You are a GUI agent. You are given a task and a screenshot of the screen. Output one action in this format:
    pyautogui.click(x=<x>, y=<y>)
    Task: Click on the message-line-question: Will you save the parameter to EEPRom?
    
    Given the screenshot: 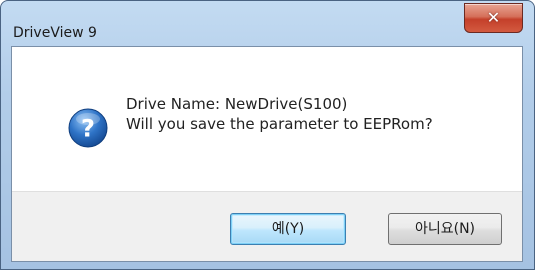 What is the action you would take?
    pyautogui.click(x=279, y=124)
    